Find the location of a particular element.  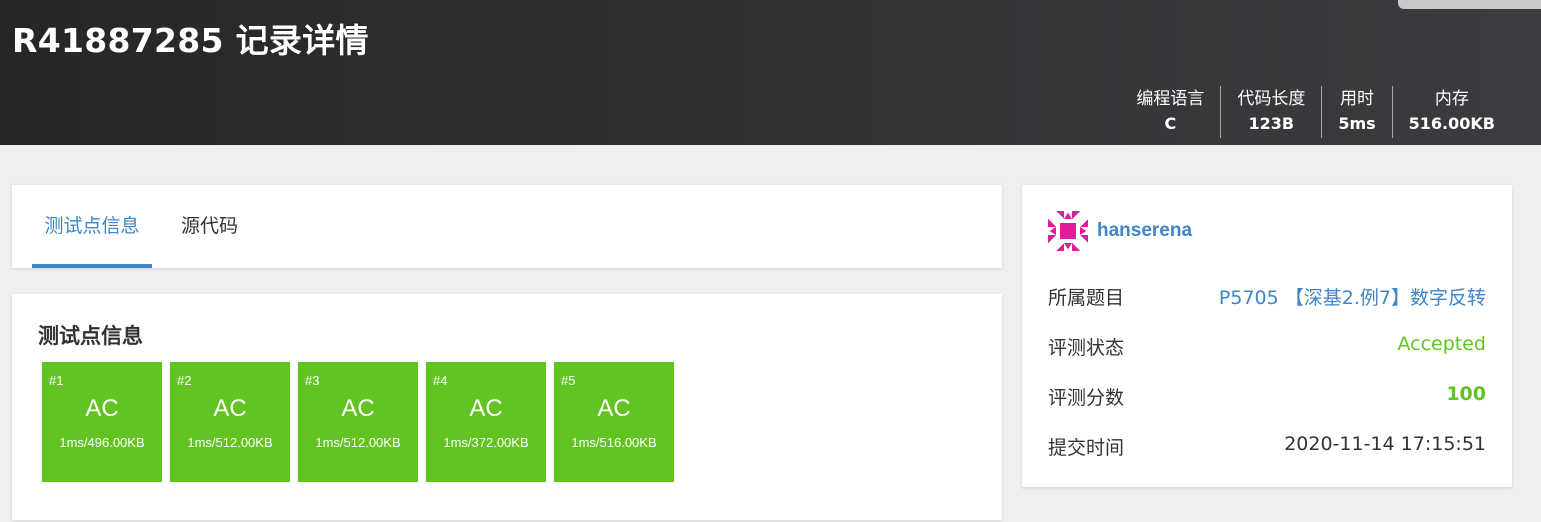

stat-label: 内存 is located at coordinates (1451, 99).